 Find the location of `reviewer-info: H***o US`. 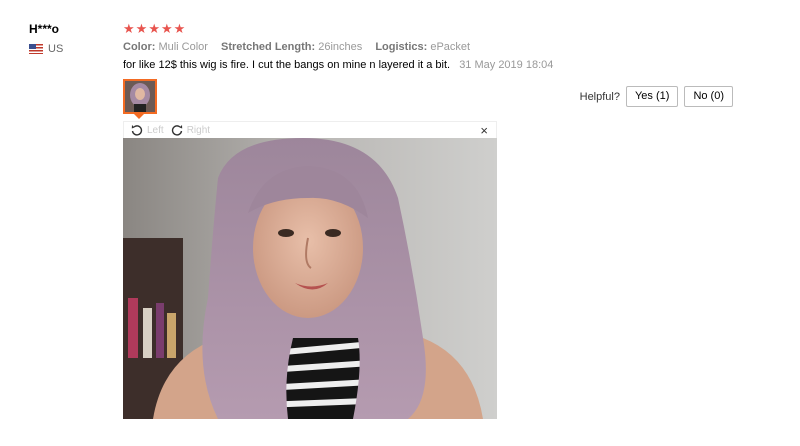

reviewer-info: H***o US is located at coordinates (46, 38).